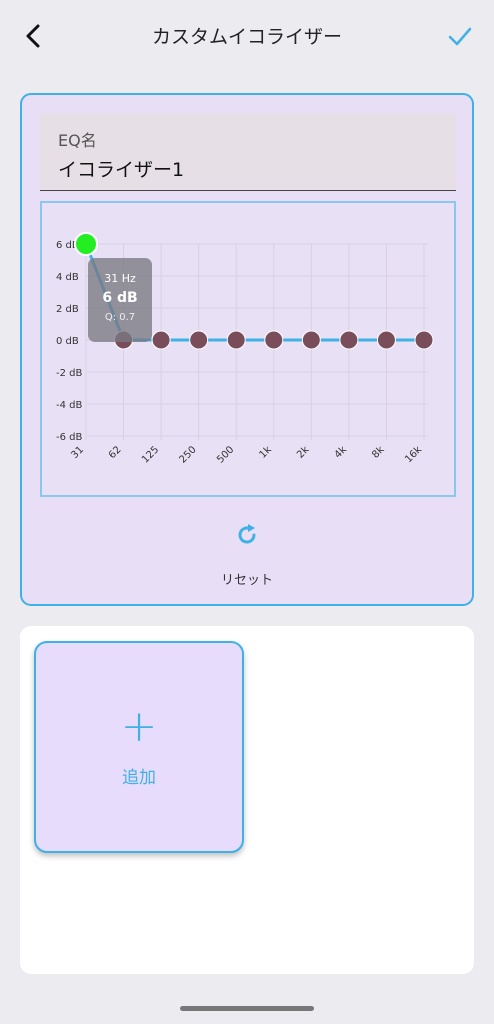 This screenshot has height=1024, width=494. What do you see at coordinates (121, 168) in the screenshot?
I see `eq-name-value: イコライザー1` at bounding box center [121, 168].